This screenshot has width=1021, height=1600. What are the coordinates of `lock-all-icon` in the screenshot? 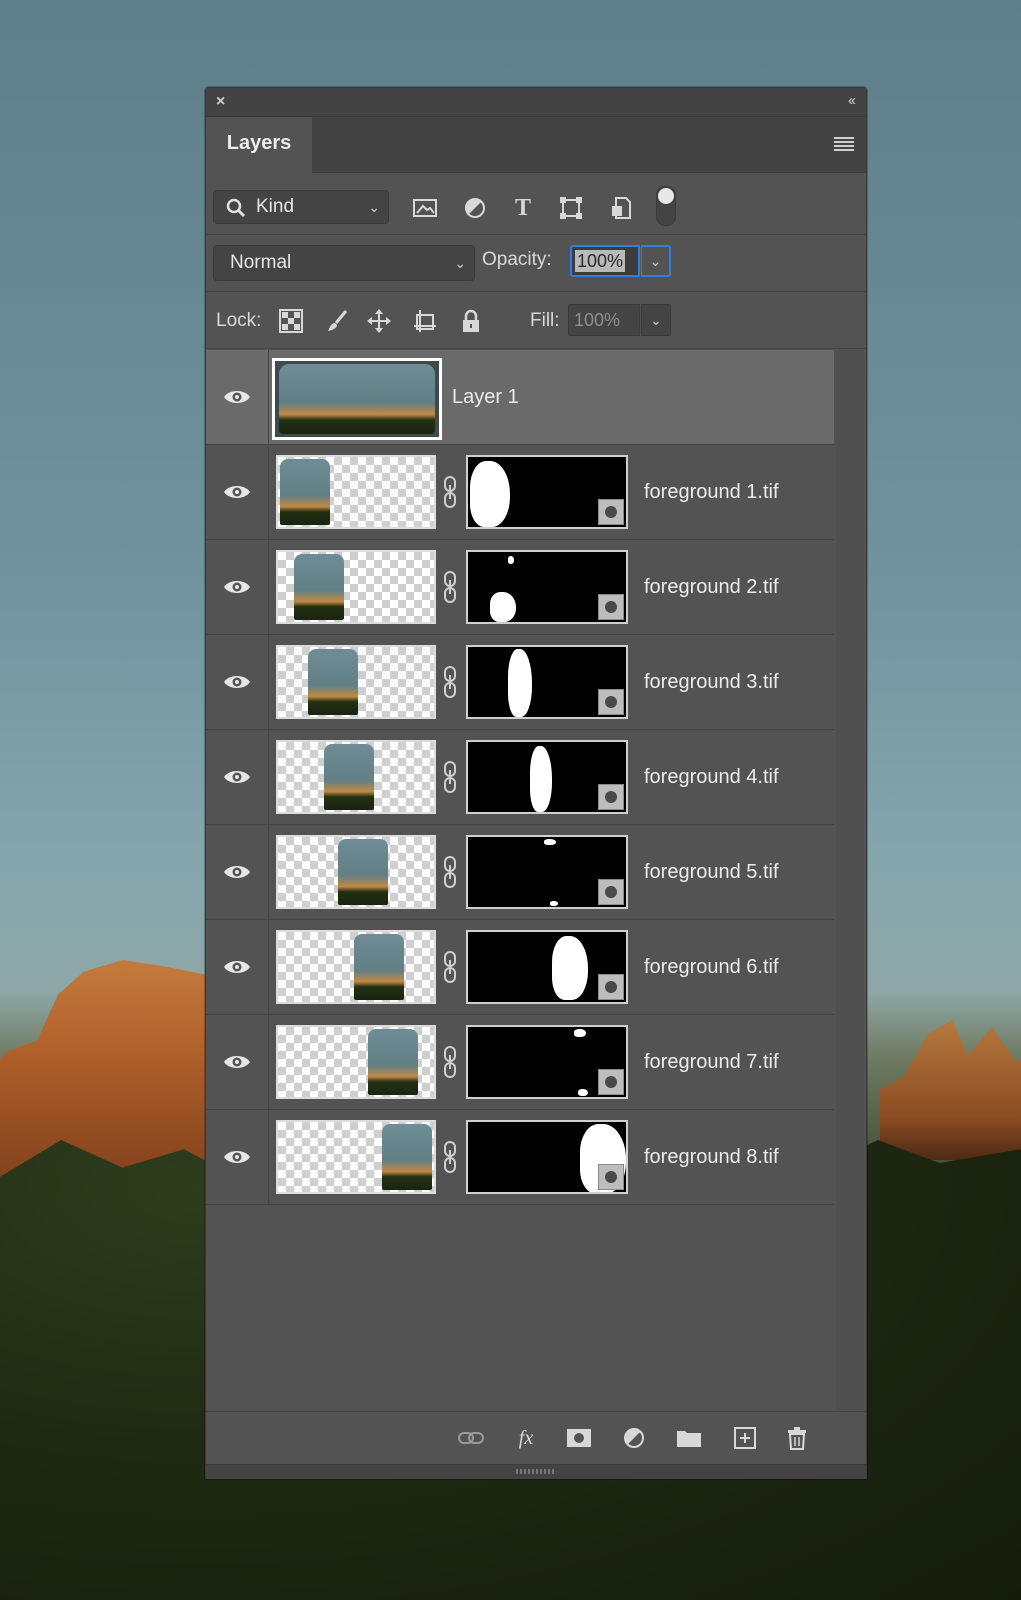 It's located at (471, 321).